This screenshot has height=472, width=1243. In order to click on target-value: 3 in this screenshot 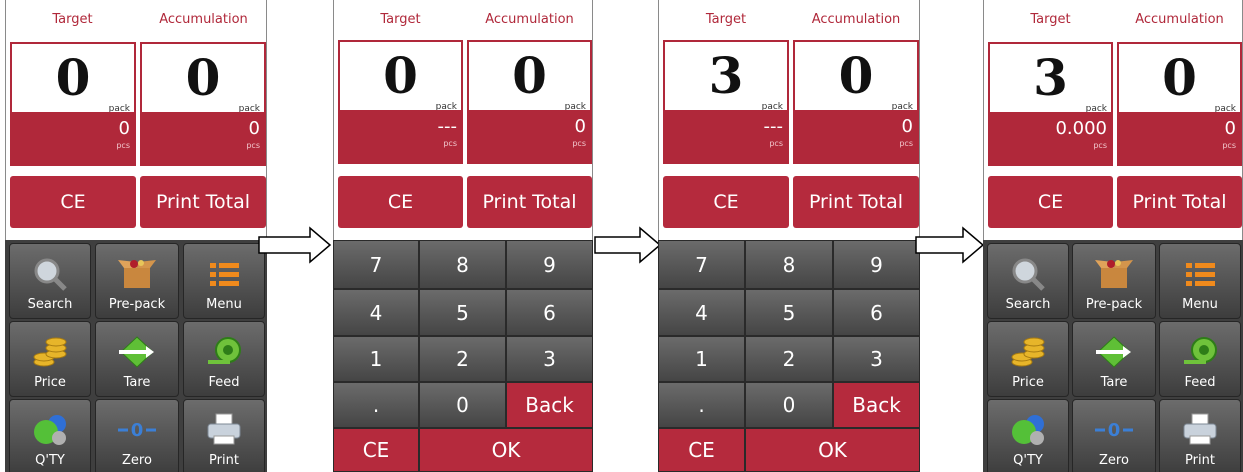, I will do `click(726, 75)`.